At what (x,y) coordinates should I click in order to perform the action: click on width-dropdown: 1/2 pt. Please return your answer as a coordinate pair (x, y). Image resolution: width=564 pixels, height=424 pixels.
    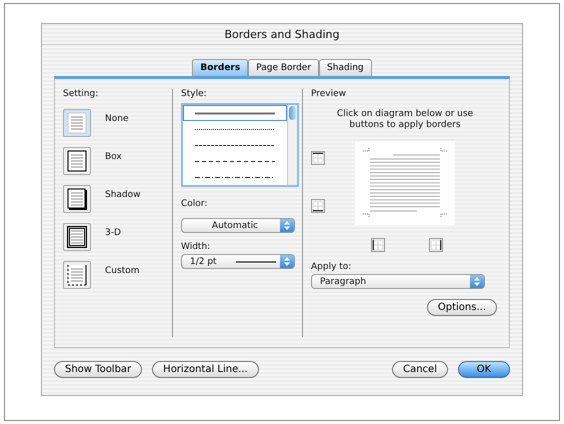
    Looking at the image, I should click on (238, 261).